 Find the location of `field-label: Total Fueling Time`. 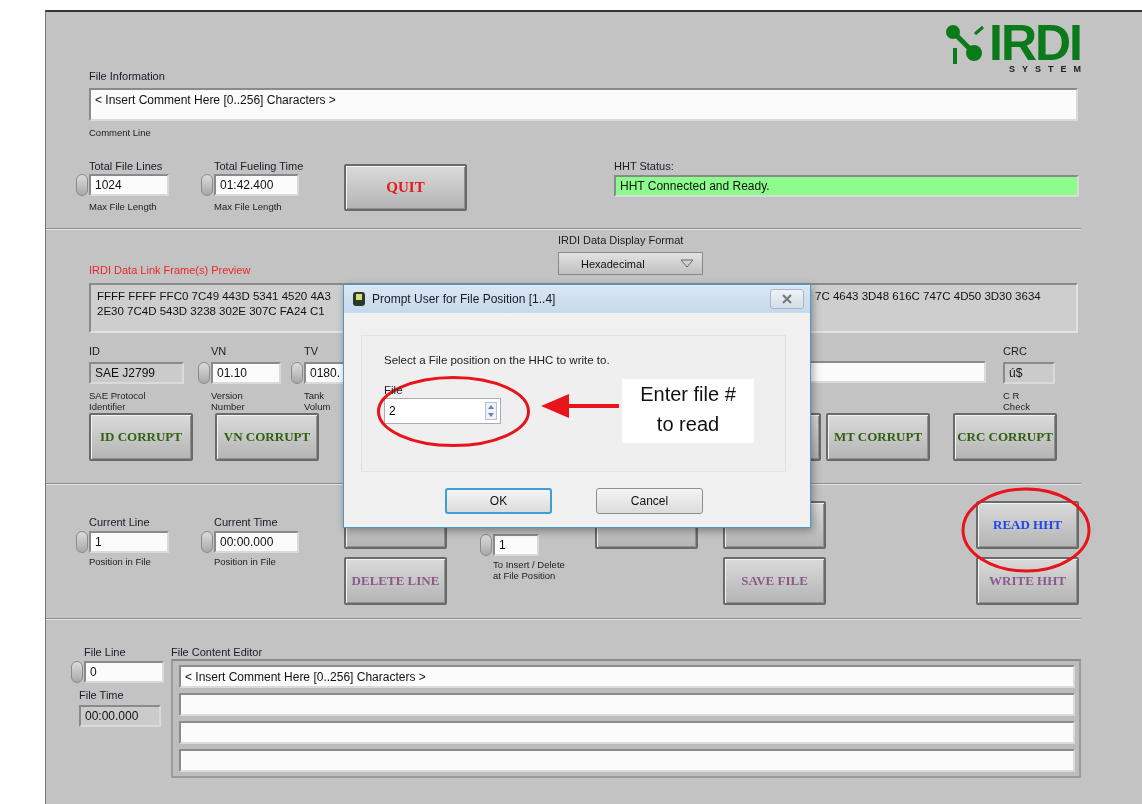

field-label: Total Fueling Time is located at coordinates (259, 166).